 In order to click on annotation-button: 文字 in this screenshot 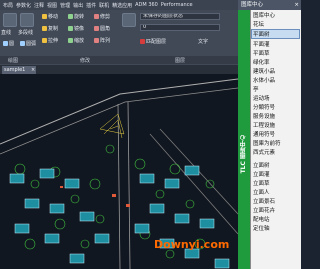, I will do `click(203, 41)`.